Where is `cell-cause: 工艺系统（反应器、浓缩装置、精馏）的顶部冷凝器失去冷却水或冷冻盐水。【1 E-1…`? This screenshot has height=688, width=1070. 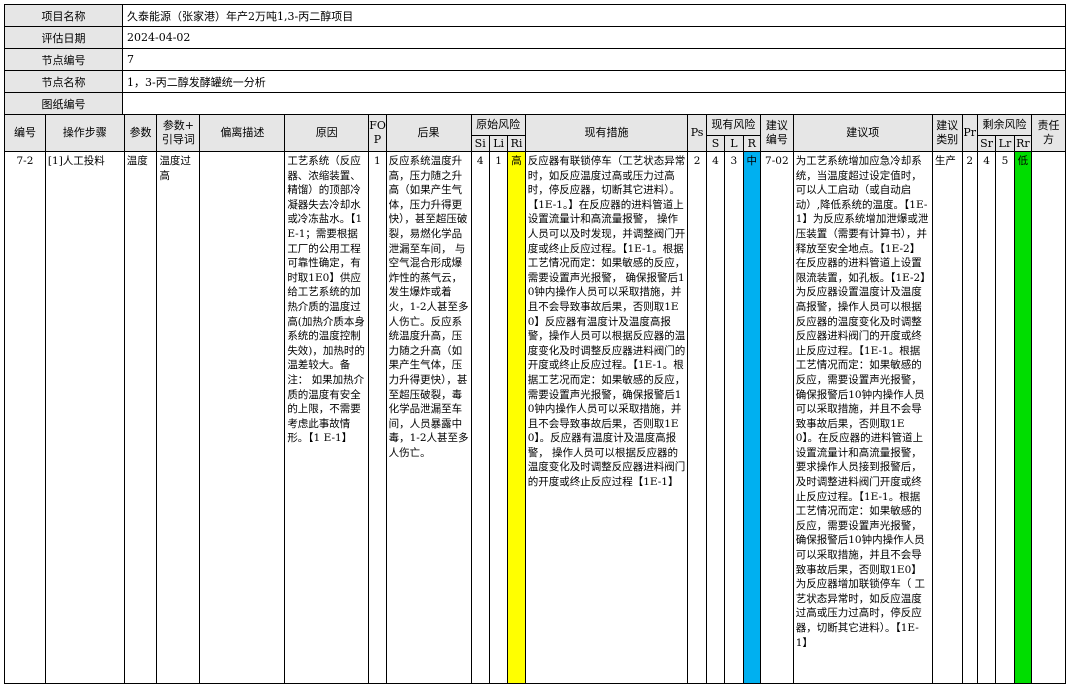 cell-cause: 工艺系统（反应器、浓缩装置、精馏）的顶部冷凝器失去冷却水或冷冻盐水。【1 E-1… is located at coordinates (327, 417).